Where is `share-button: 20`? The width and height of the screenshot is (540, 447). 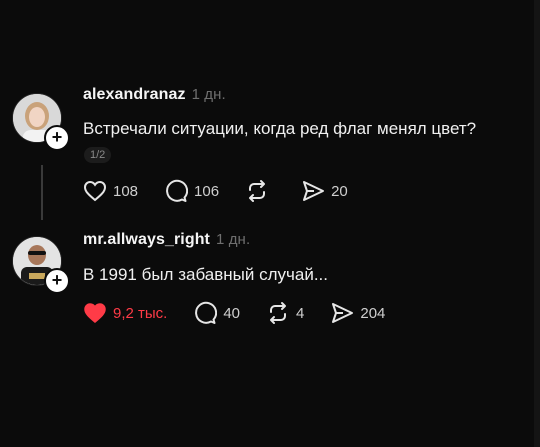
share-button: 20 is located at coordinates (324, 191).